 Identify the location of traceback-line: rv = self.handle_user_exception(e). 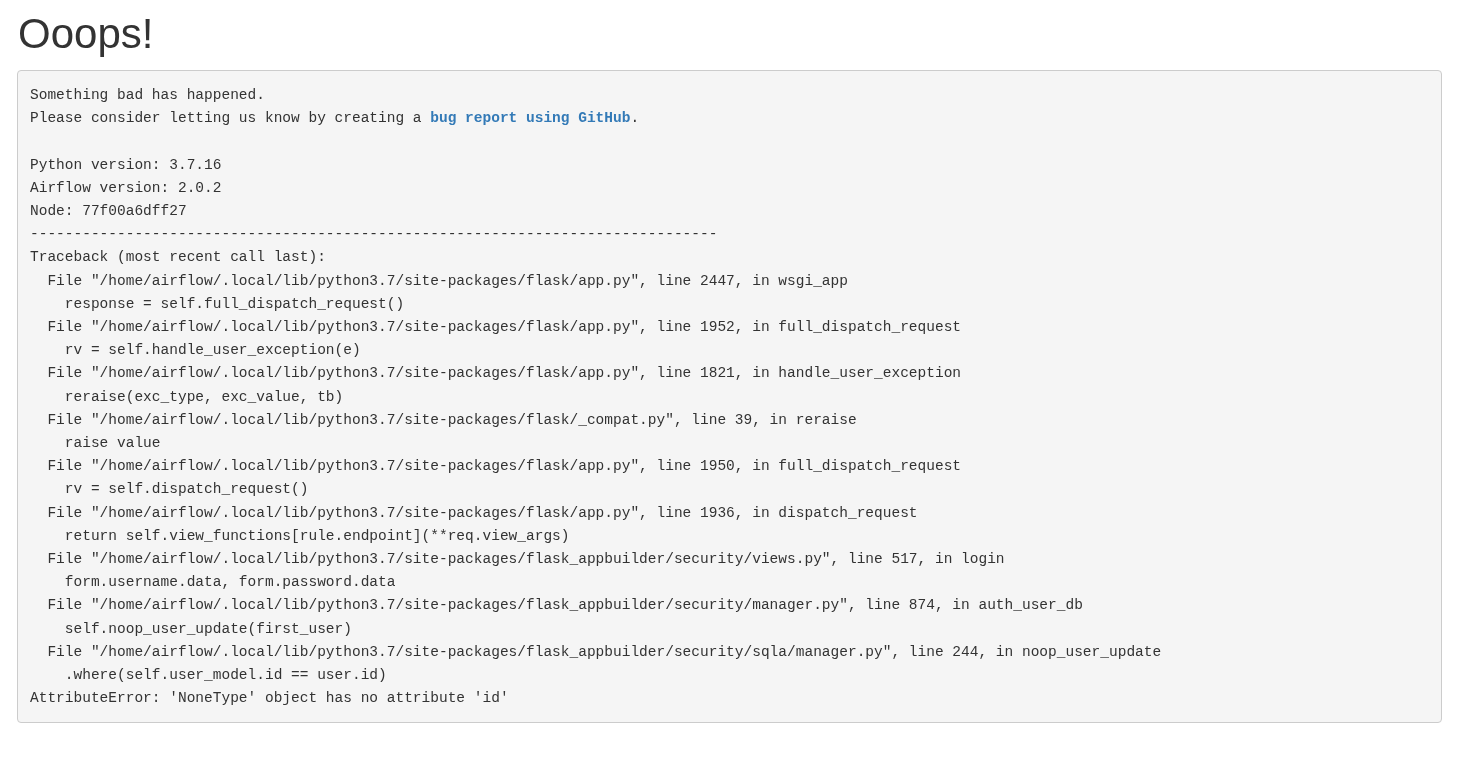
(212, 351).